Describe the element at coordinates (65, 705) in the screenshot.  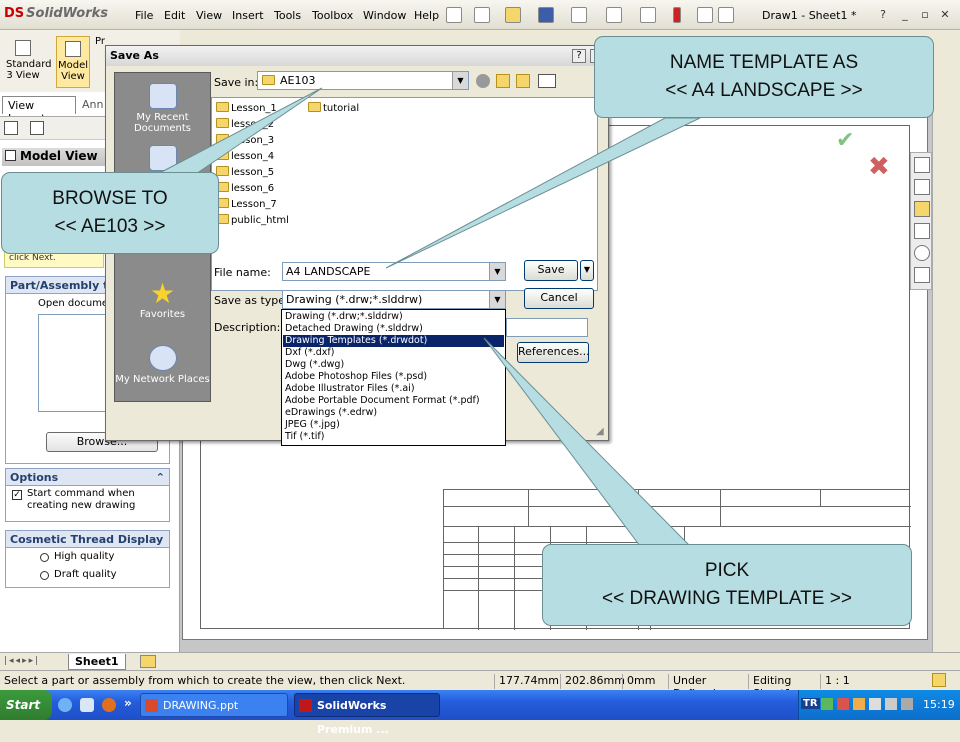
I see `ie-icon` at that location.